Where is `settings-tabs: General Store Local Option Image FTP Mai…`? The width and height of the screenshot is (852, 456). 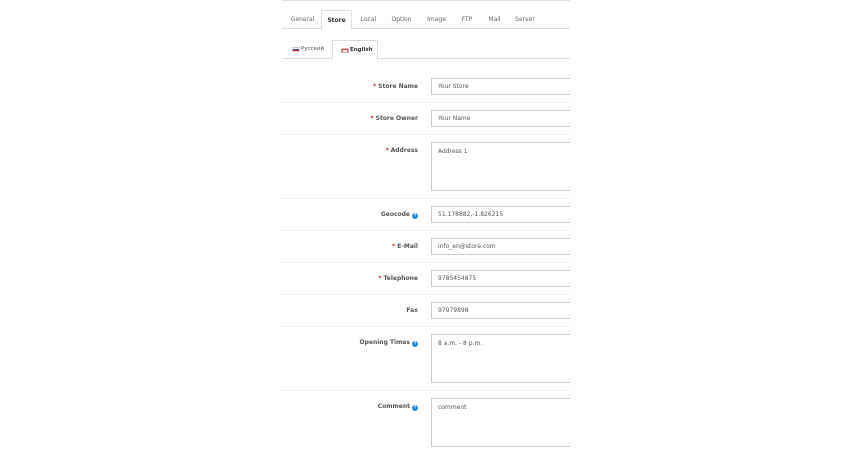
settings-tabs: General Store Local Option Image FTP Mai… is located at coordinates (426, 20).